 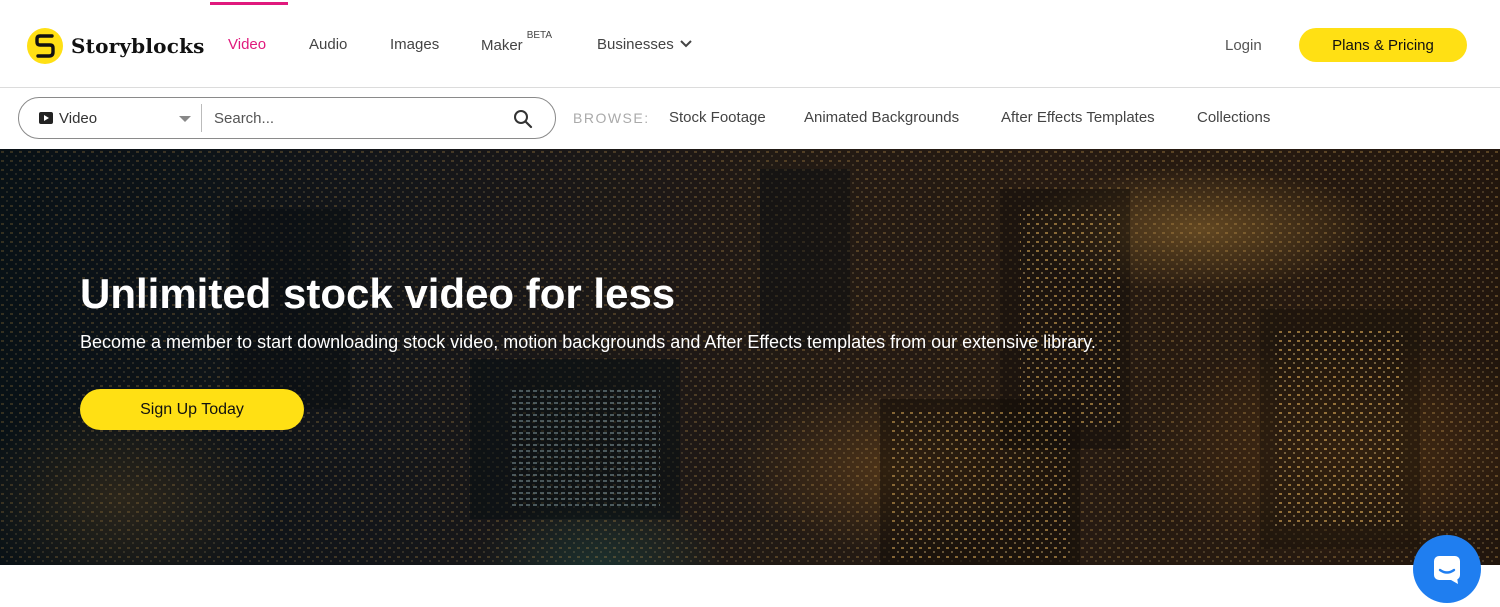 I want to click on browse-link-animated-backgrounds: Animated Backgrounds, so click(x=881, y=117).